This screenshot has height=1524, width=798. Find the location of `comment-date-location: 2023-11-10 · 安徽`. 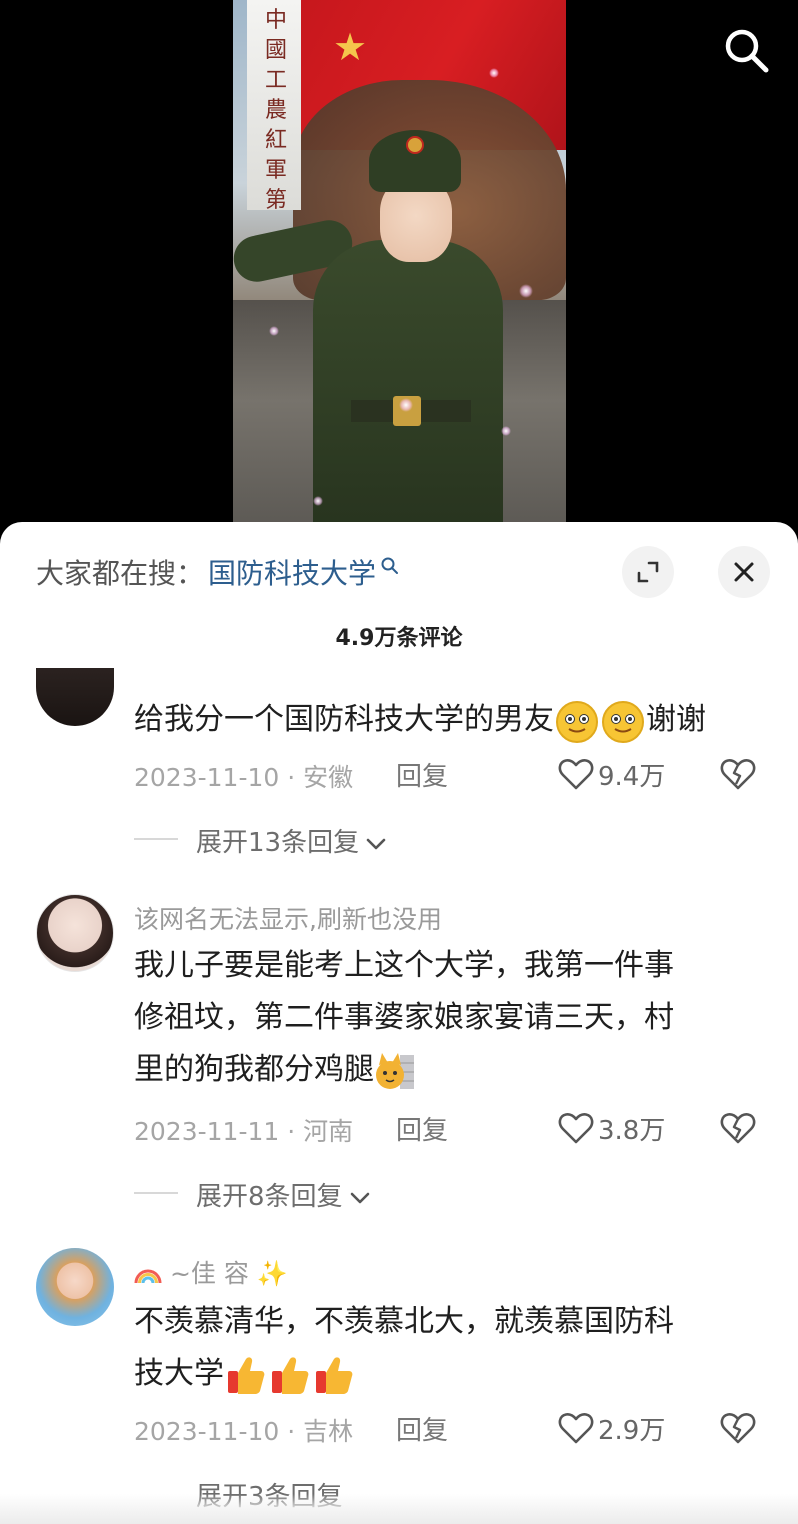

comment-date-location: 2023-11-10 · 安徽 is located at coordinates (244, 777).